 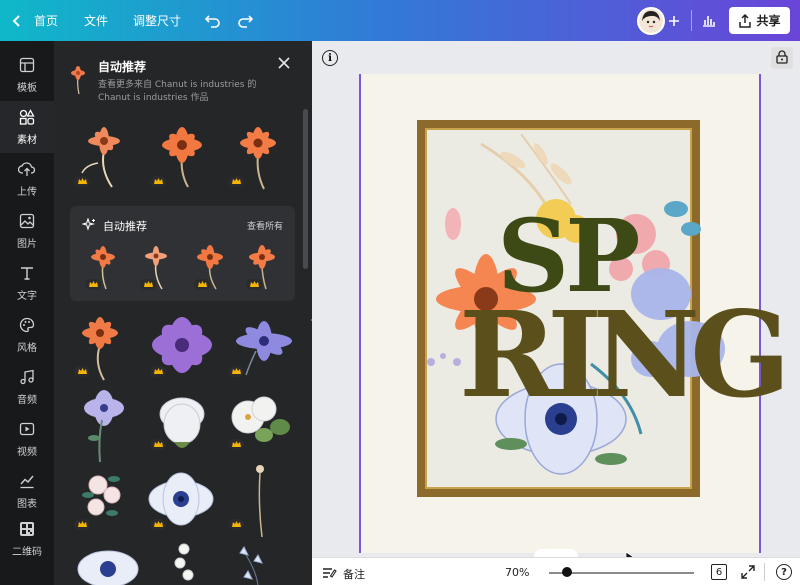 What do you see at coordinates (27, 140) in the screenshot?
I see `rail-label: 素材` at bounding box center [27, 140].